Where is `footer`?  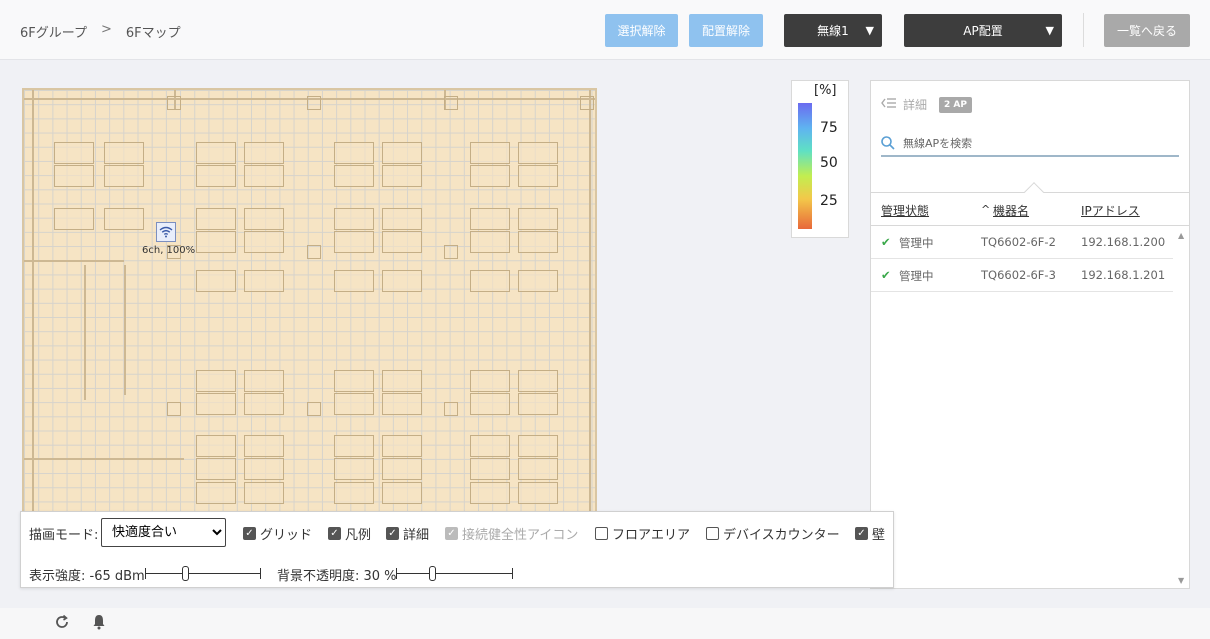
footer is located at coordinates (605, 623).